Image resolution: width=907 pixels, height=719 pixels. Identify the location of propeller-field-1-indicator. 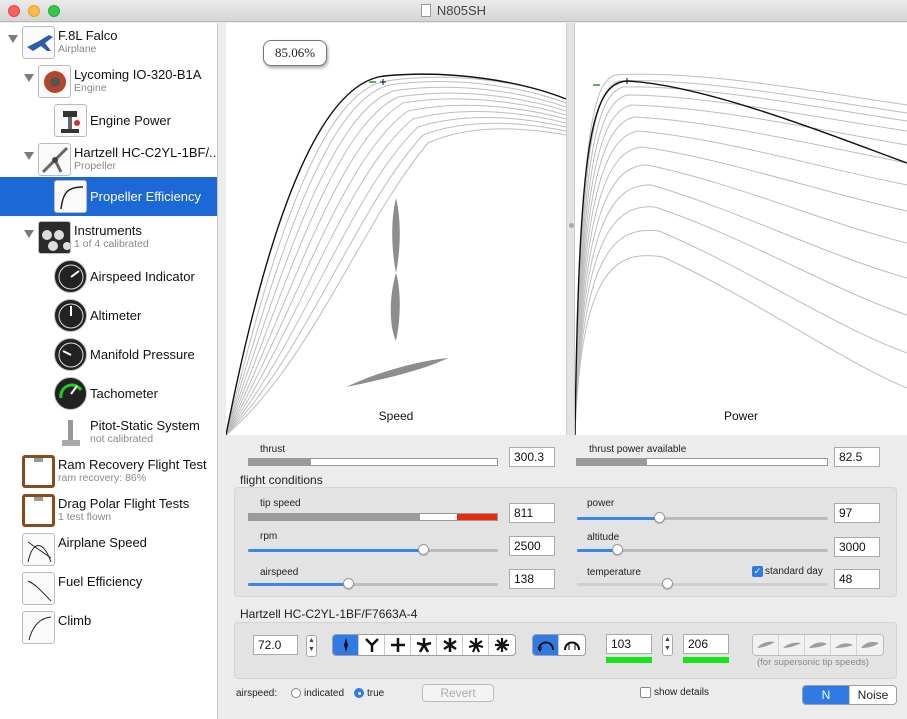
(629, 660).